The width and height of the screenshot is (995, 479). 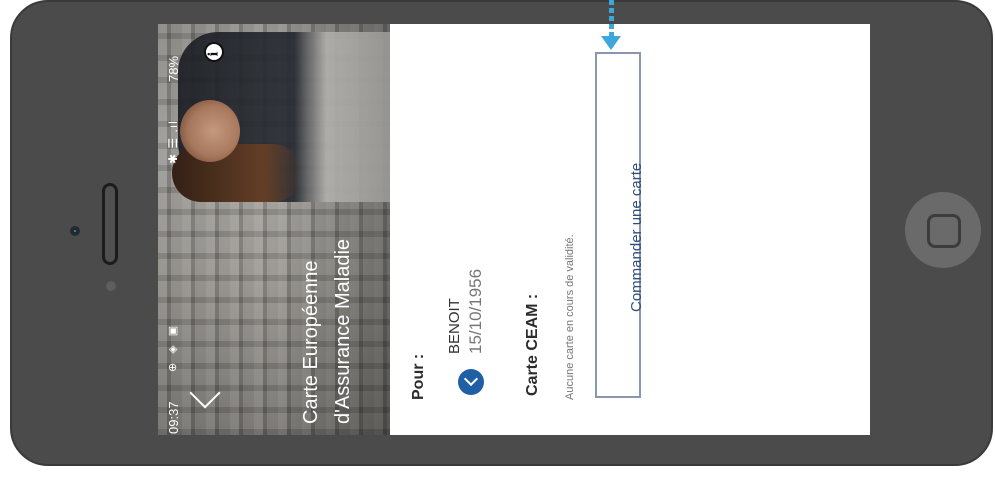 I want to click on home-button, so click(x=943, y=230).